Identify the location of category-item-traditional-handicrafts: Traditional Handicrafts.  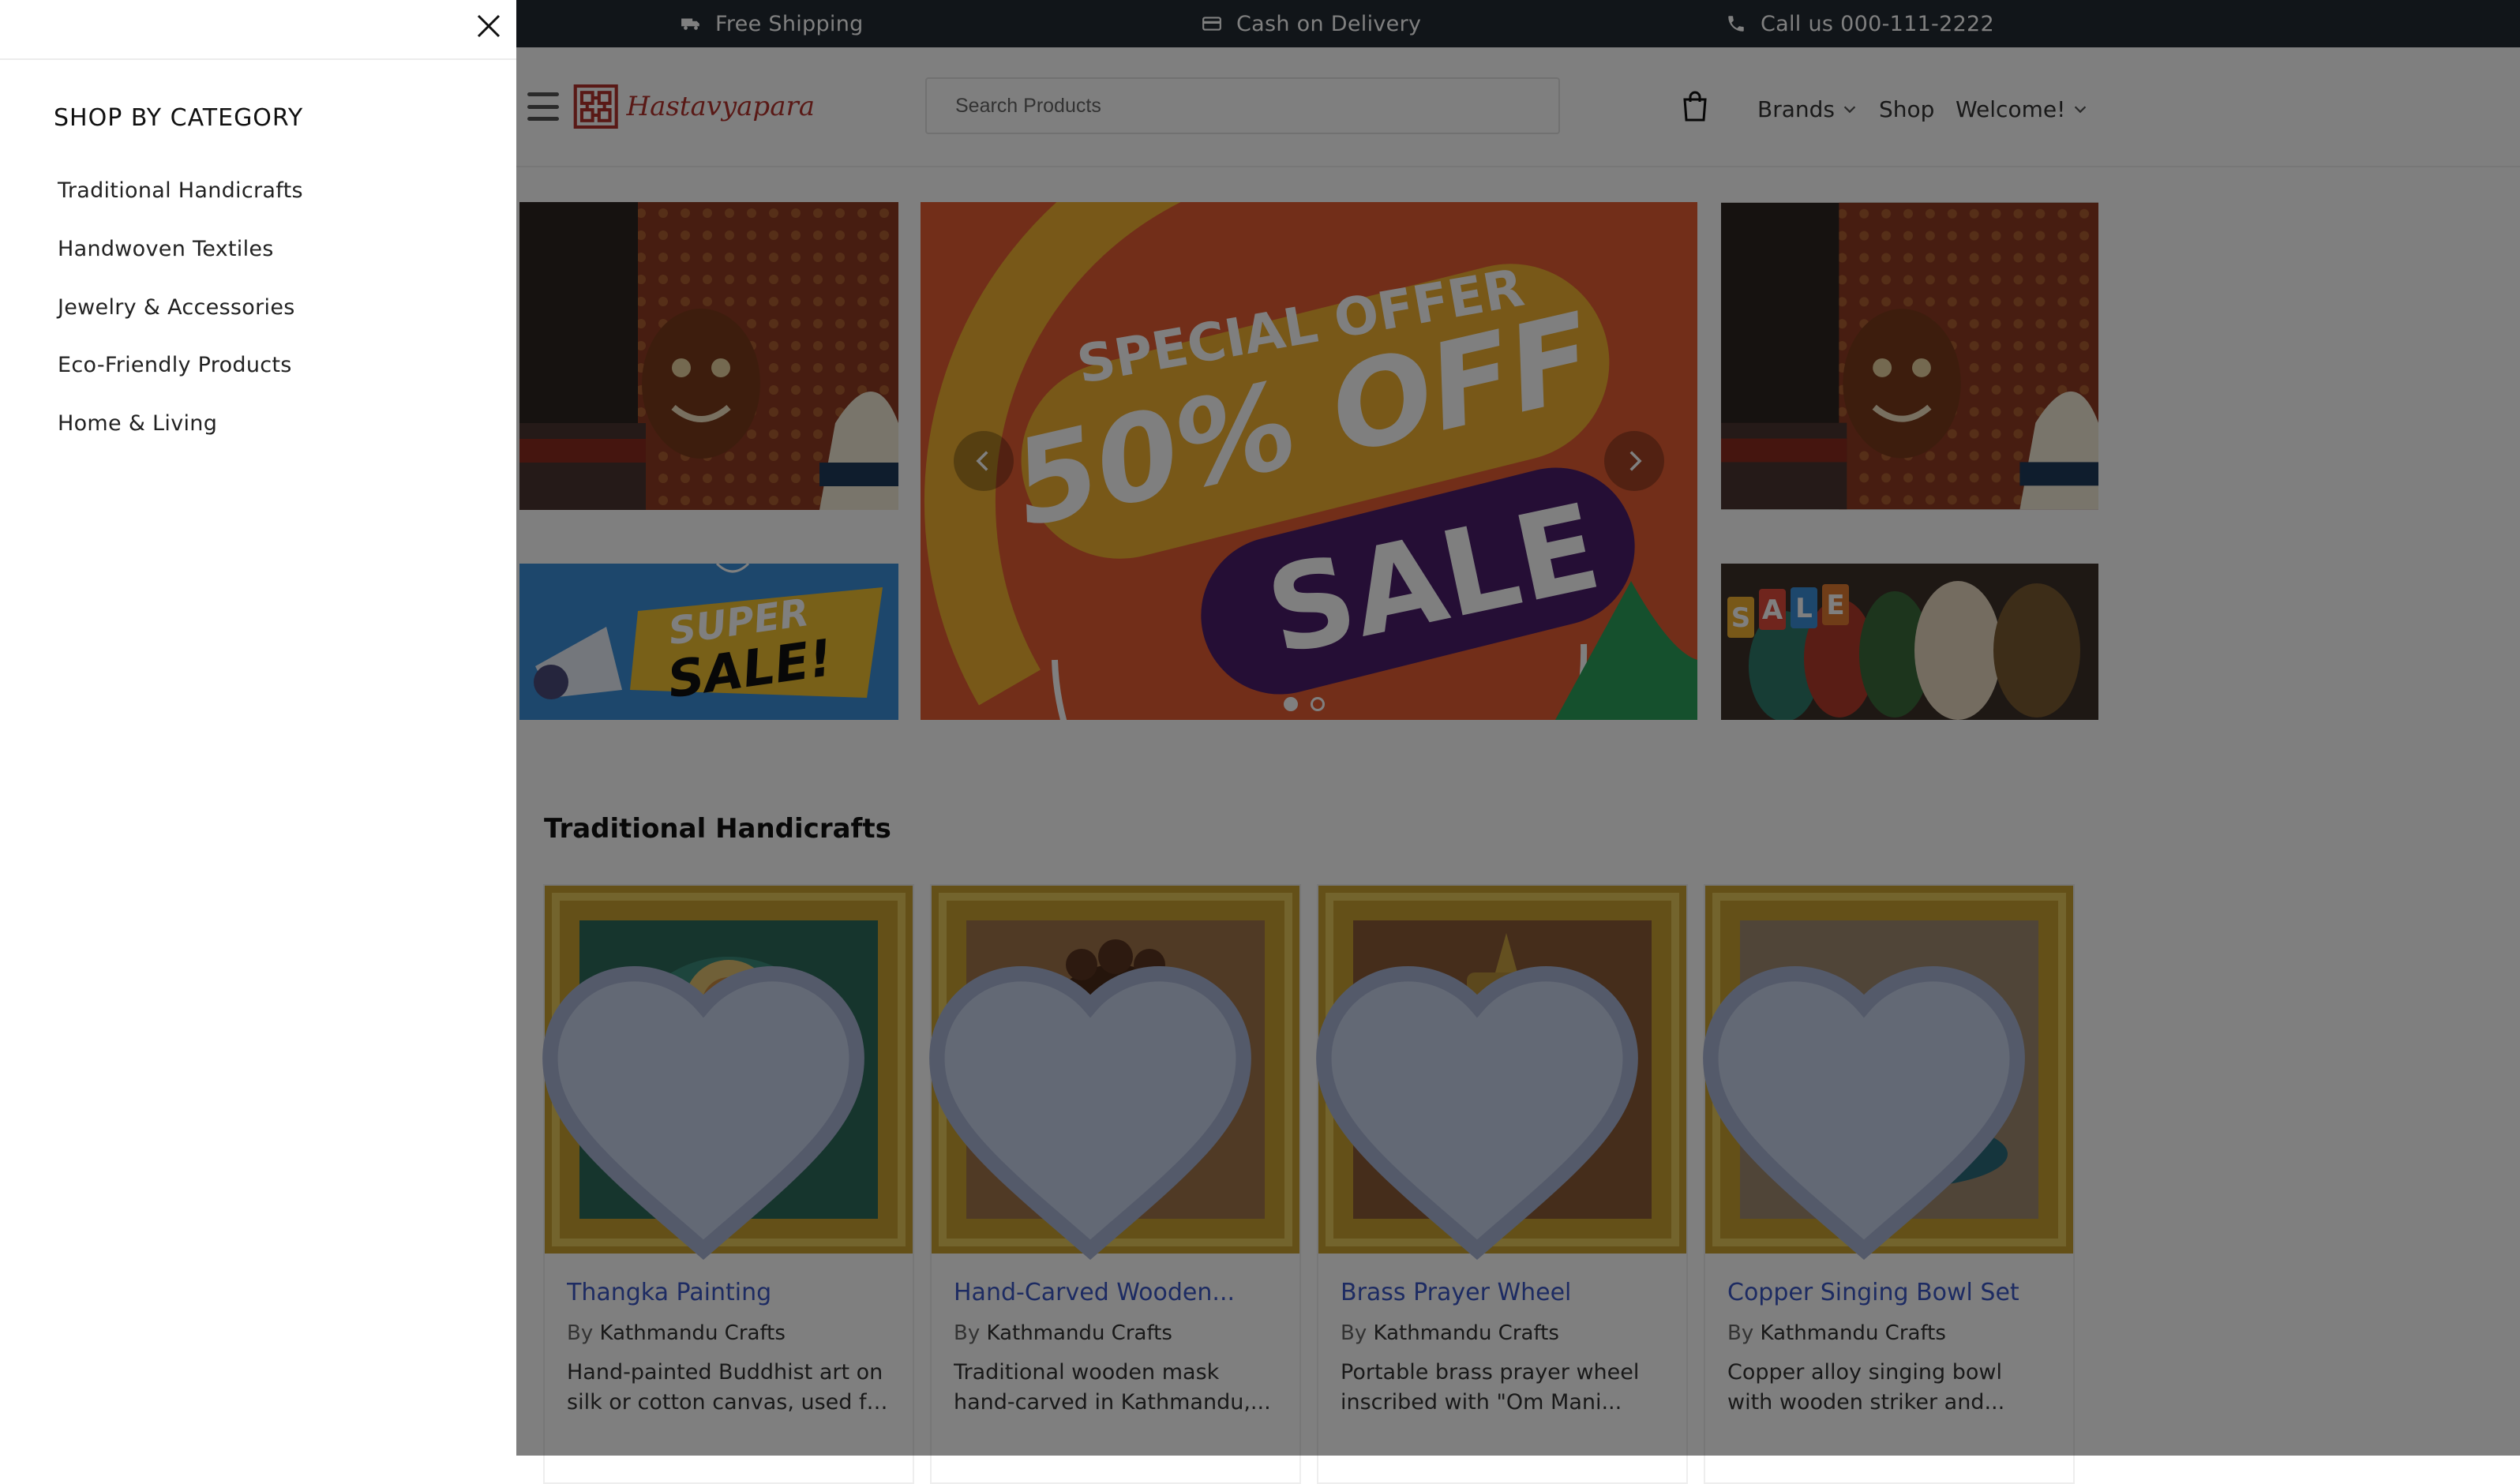
(180, 190).